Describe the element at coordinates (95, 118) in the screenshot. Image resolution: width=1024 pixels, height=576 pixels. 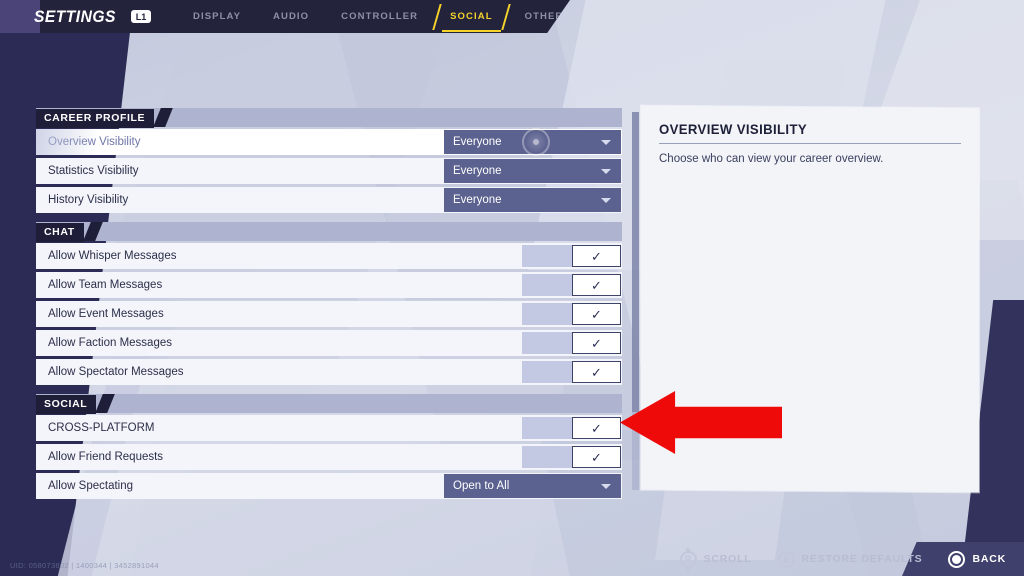
I see `group-title: CAREER PROFILE` at that location.